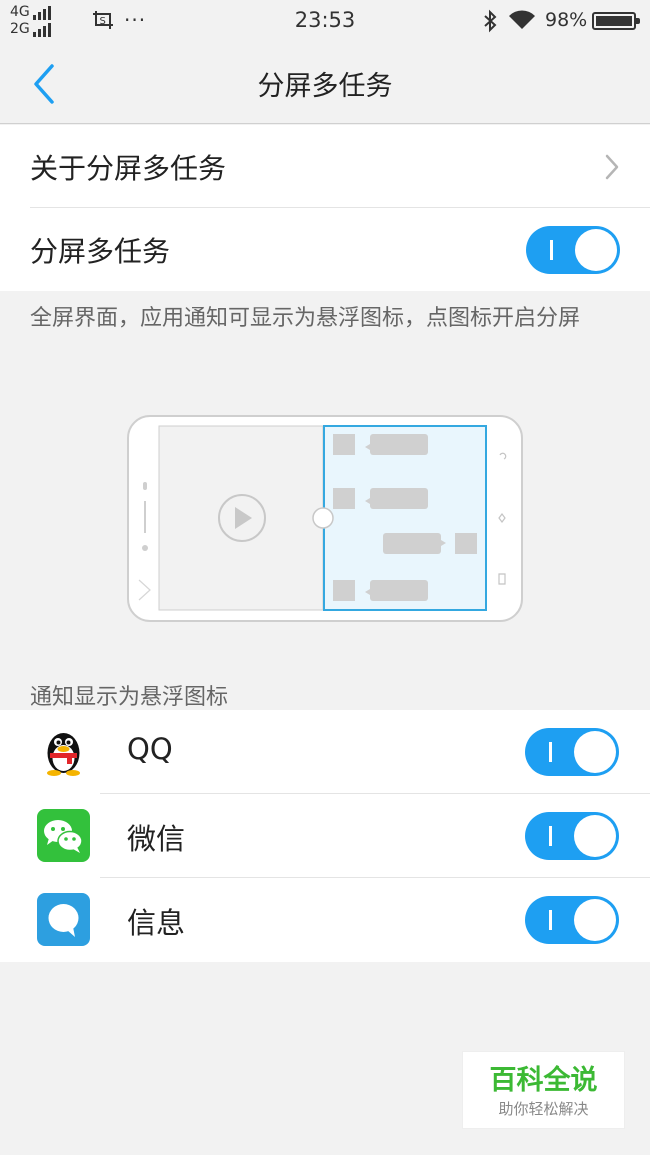 This screenshot has width=650, height=1155. What do you see at coordinates (325, 249) in the screenshot?
I see `split-screen-row: 分屏多任务` at bounding box center [325, 249].